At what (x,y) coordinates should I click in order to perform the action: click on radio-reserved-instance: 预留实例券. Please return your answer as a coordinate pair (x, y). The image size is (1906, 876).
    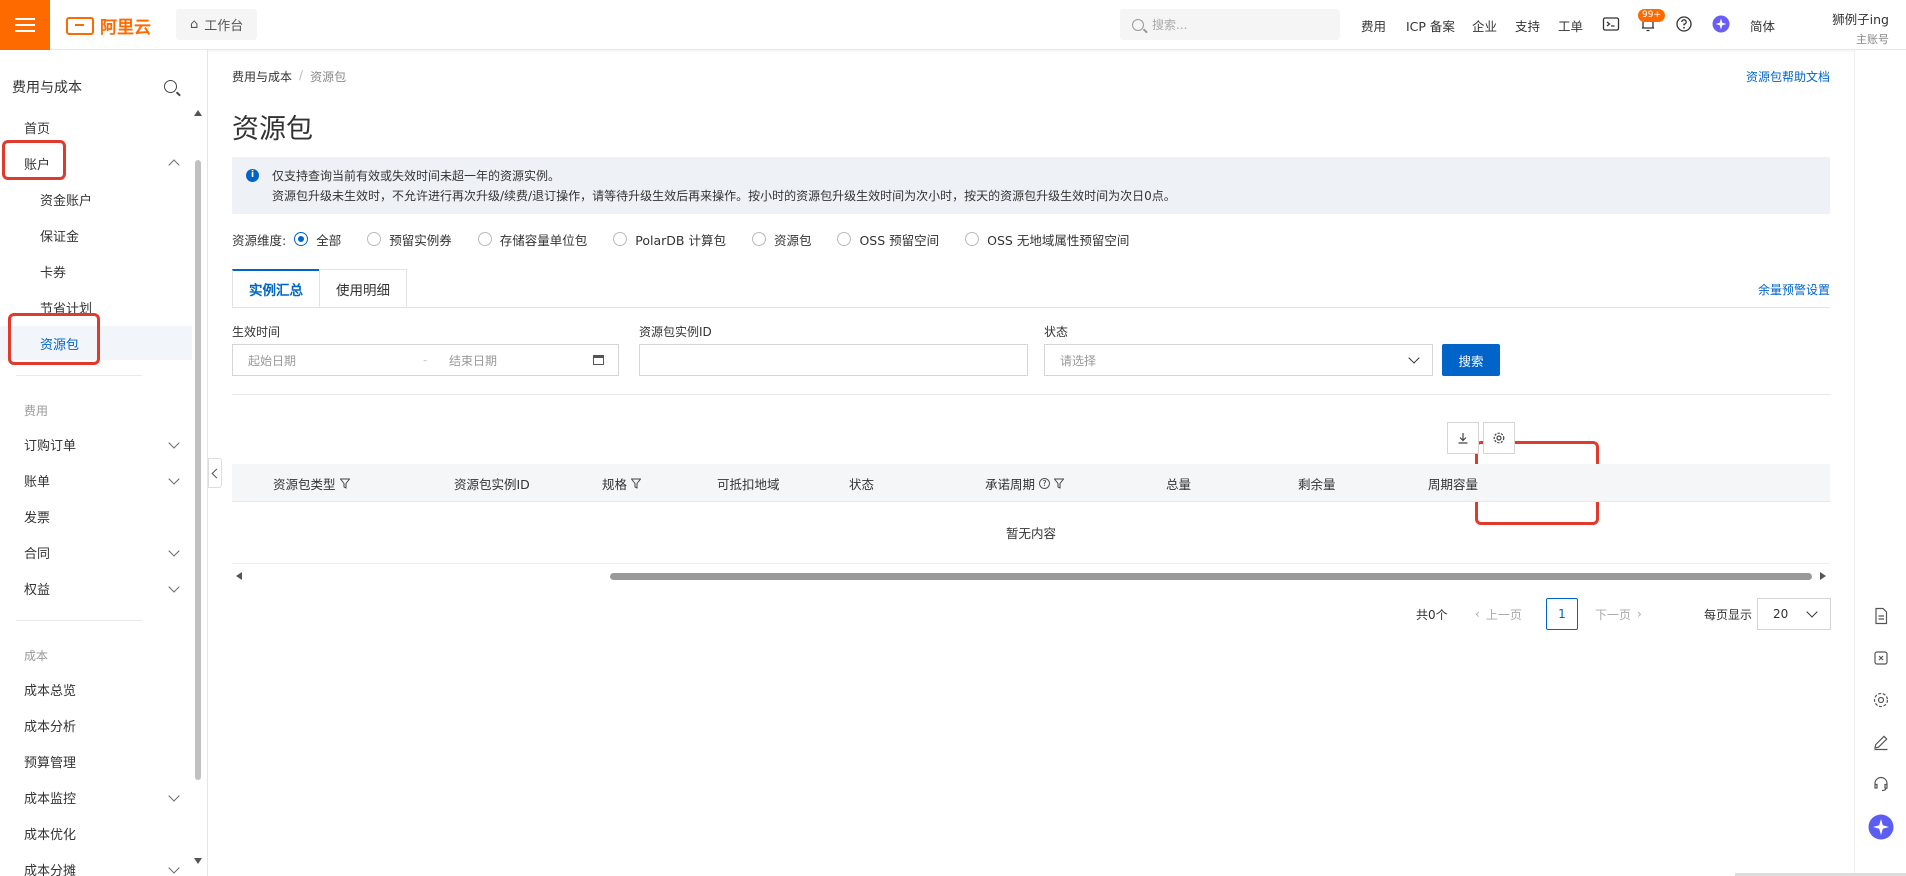
    Looking at the image, I should click on (409, 239).